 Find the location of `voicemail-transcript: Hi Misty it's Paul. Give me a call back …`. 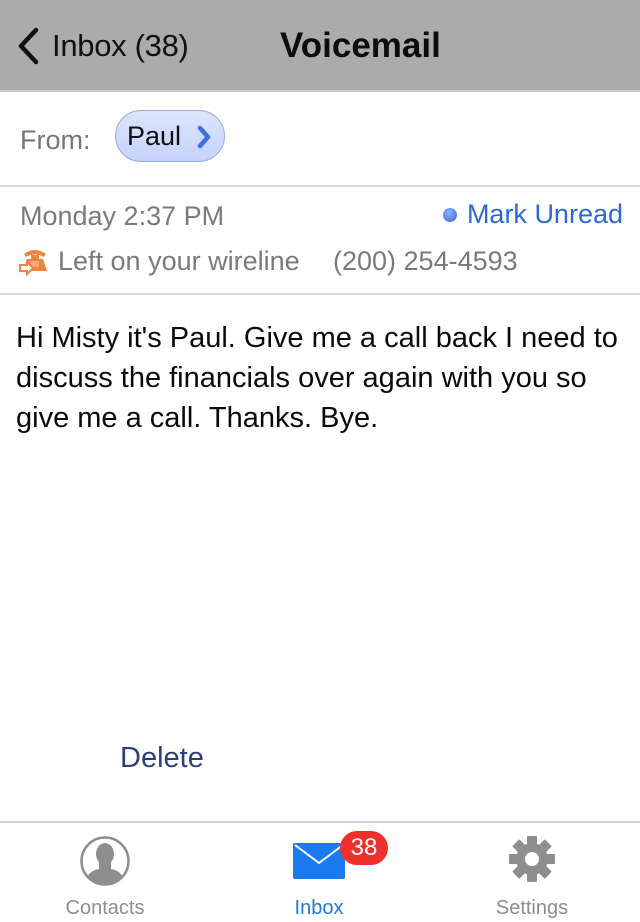

voicemail-transcript: Hi Misty it's Paul. Give me a call back … is located at coordinates (317, 378).